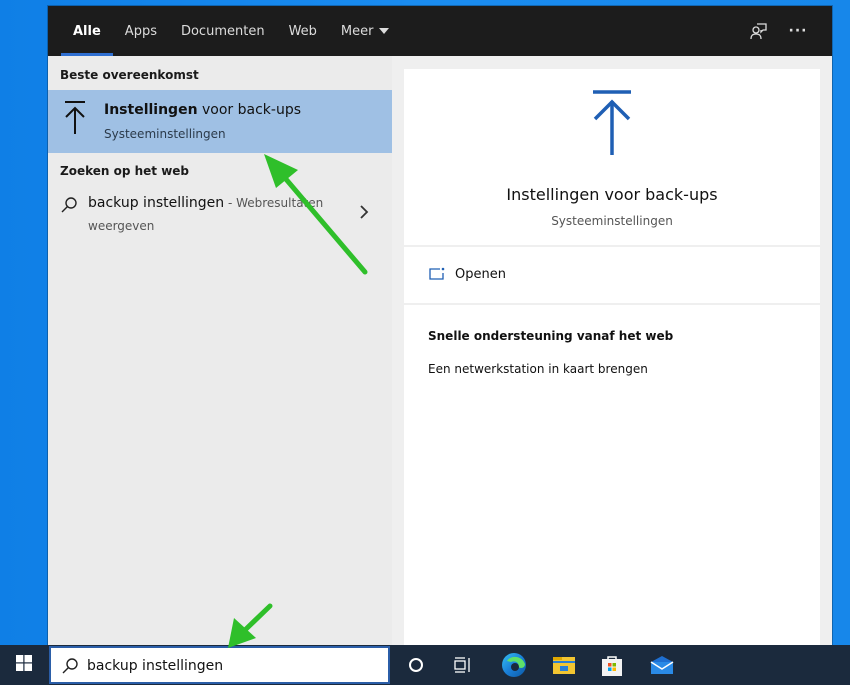 The image size is (850, 685). I want to click on tab-label: Documenten, so click(222, 31).